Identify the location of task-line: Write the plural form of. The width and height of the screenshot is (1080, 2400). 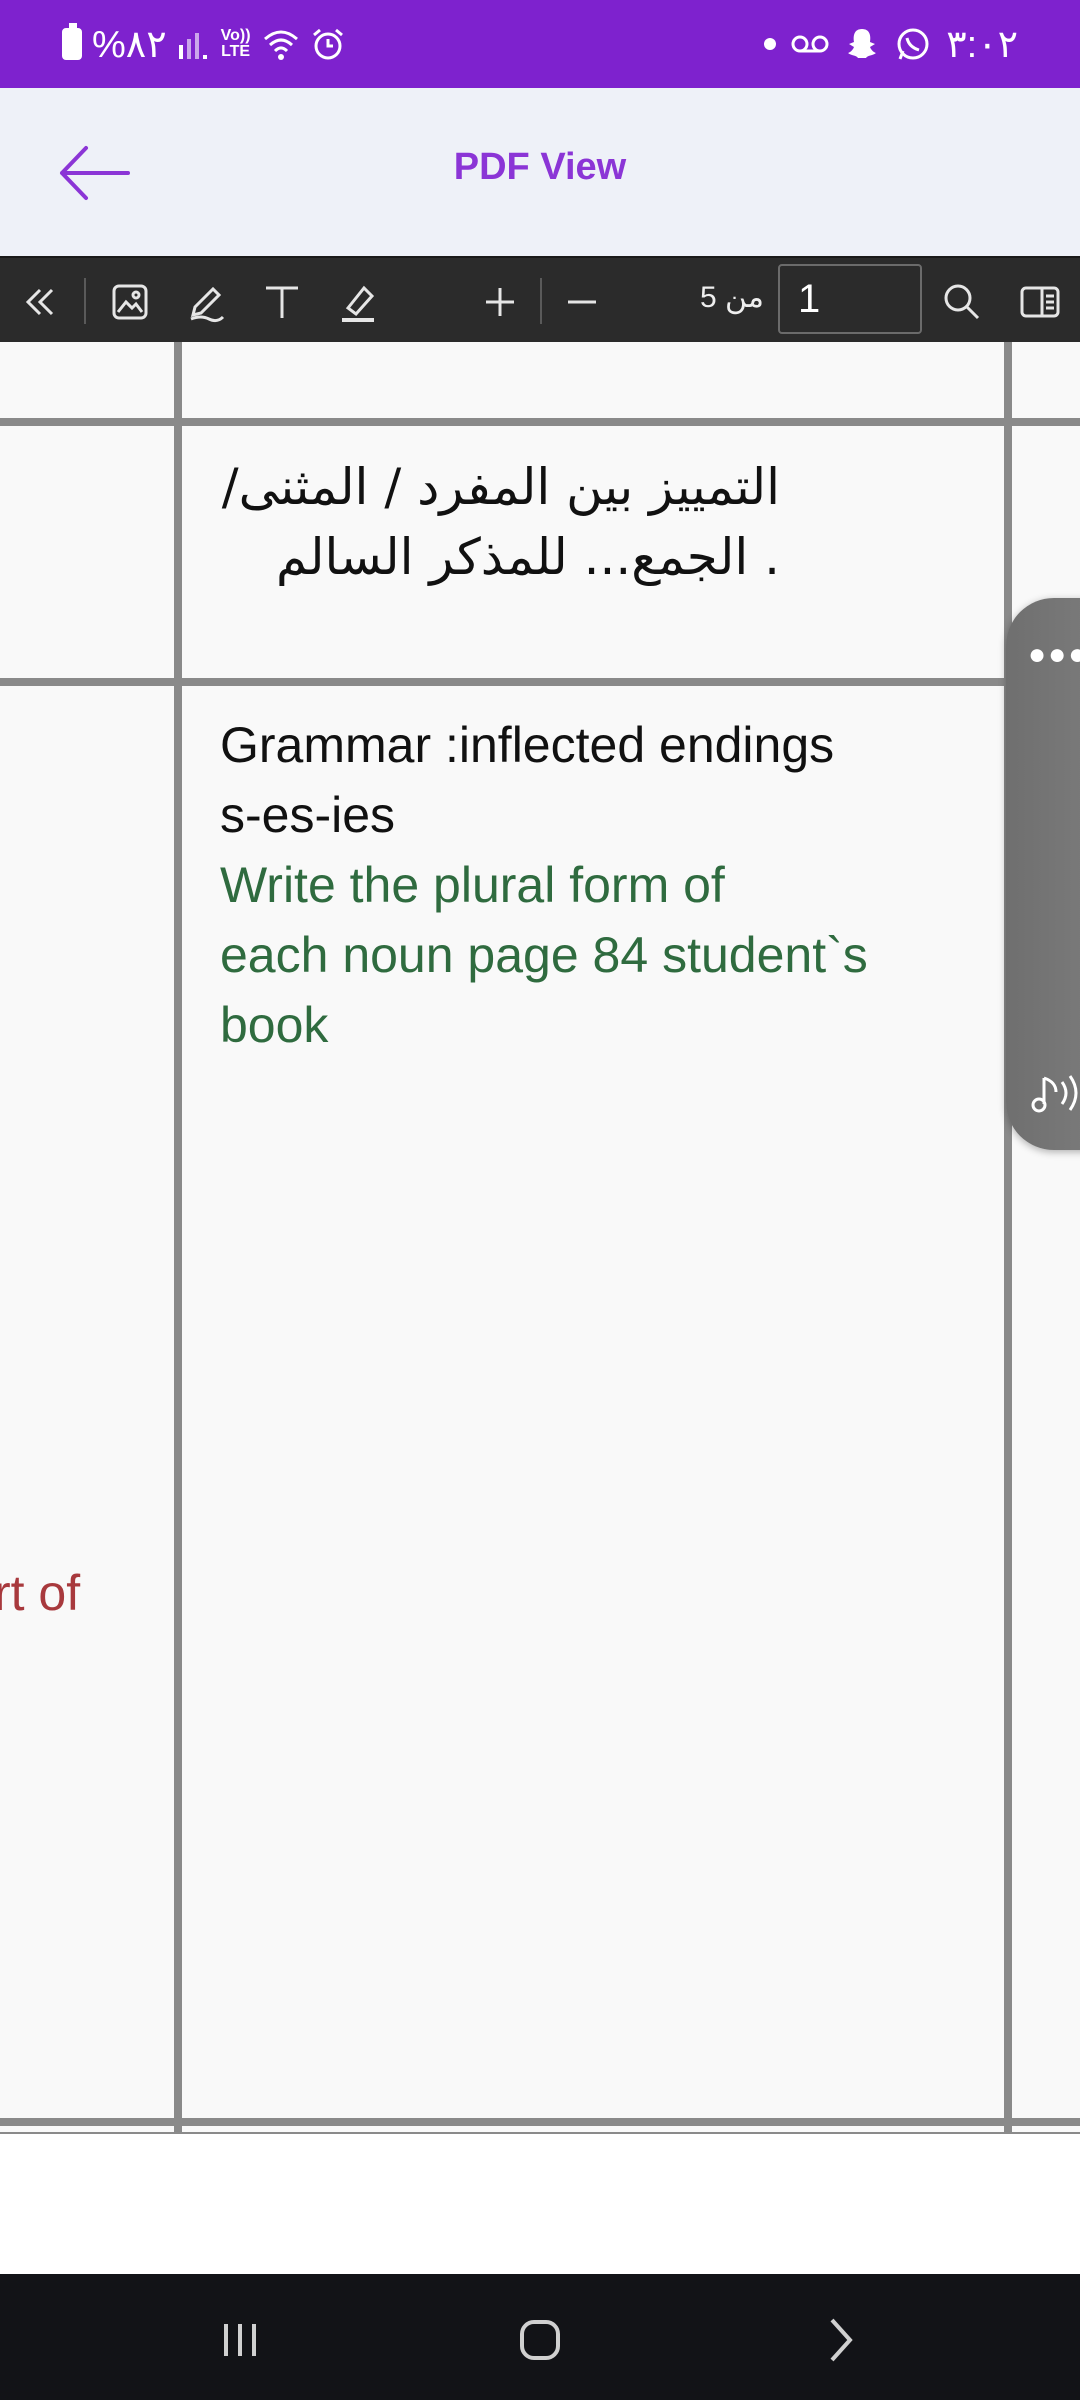
(472, 885).